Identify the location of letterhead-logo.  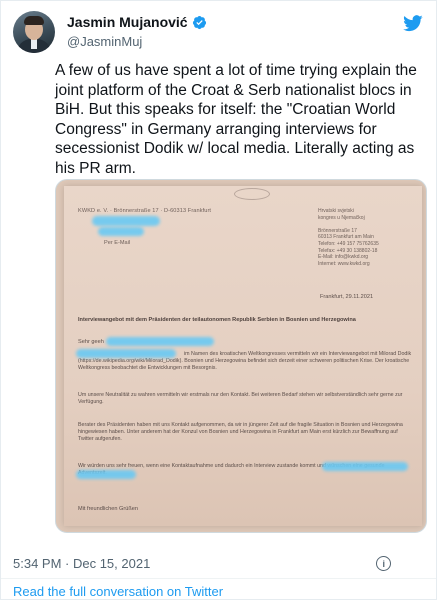
(252, 194).